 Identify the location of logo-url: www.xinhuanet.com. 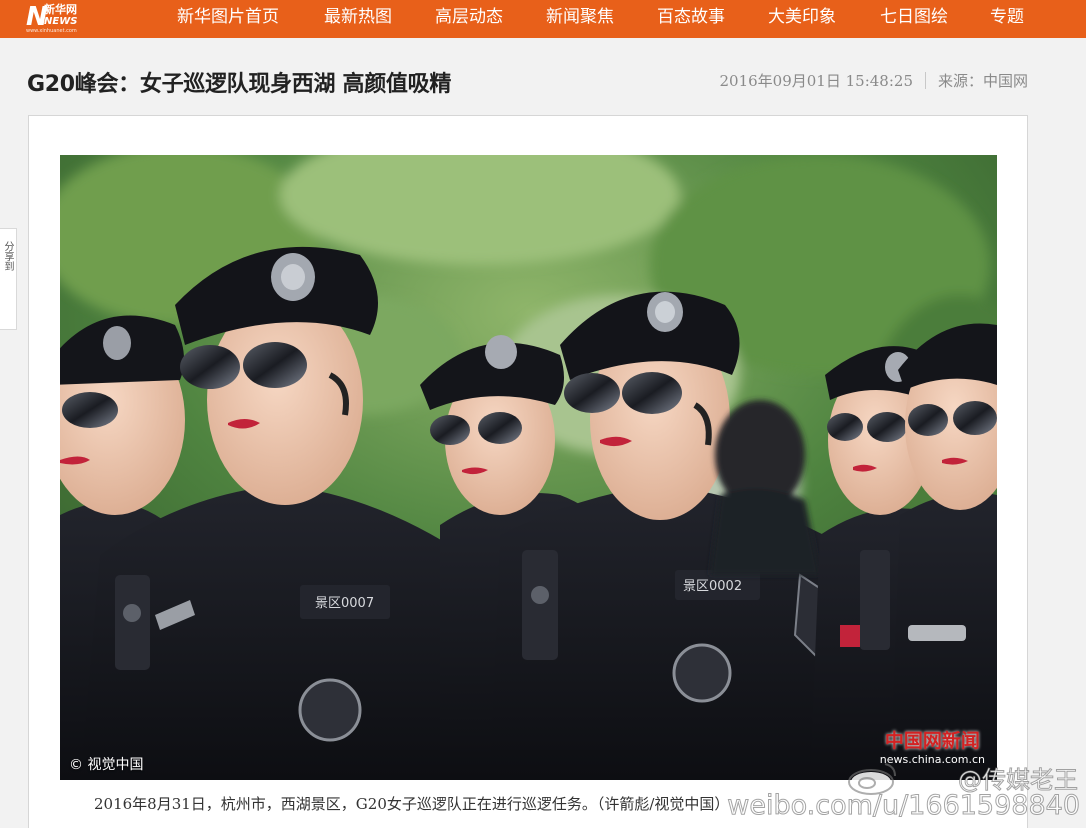
(51, 31).